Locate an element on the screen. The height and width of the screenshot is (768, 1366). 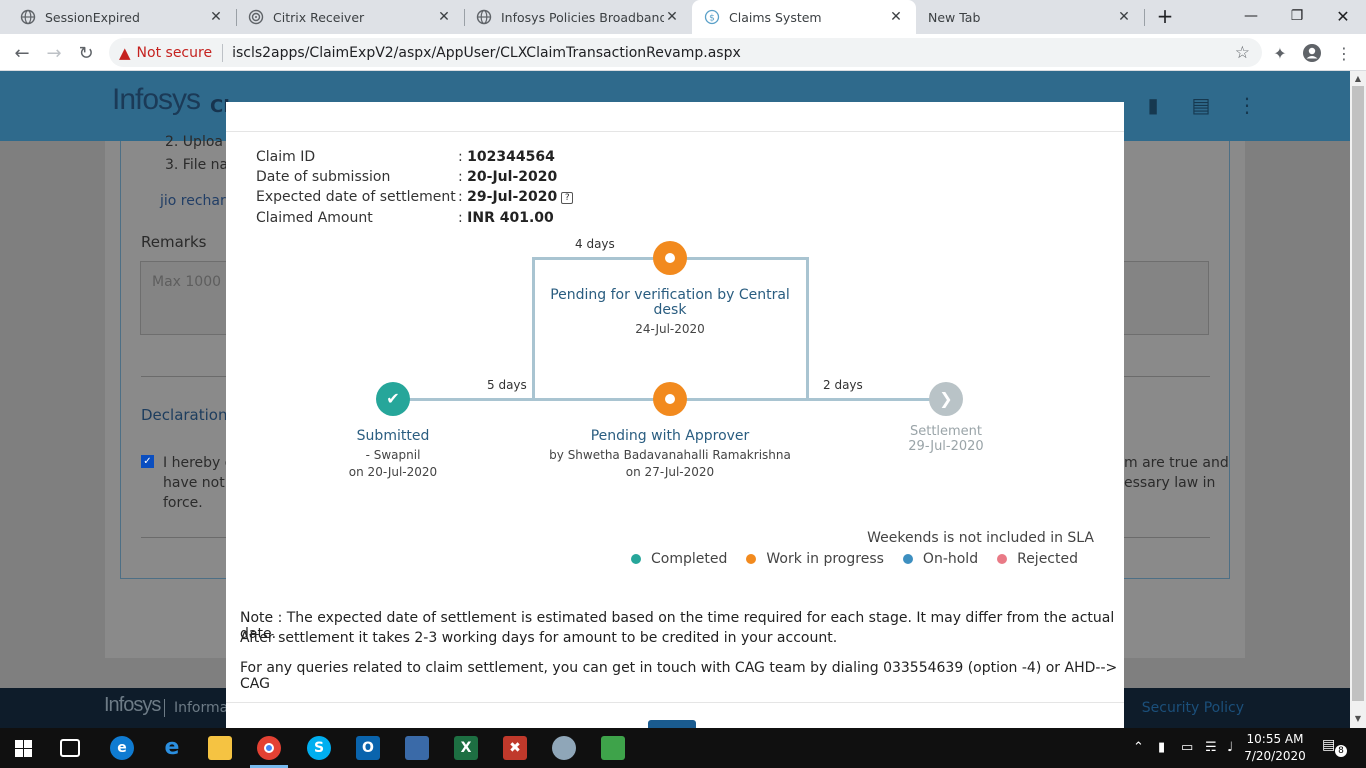
verification-title-cont: desk is located at coordinates (670, 310).